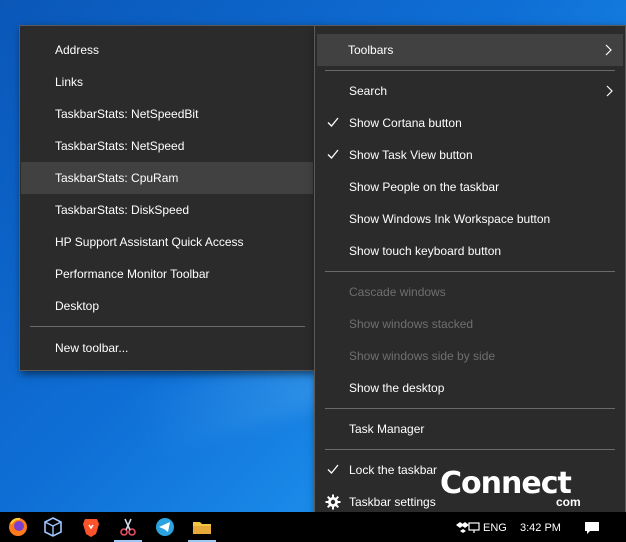 The height and width of the screenshot is (542, 626). I want to click on menu-item-diskspeed: TaskbarStats: DiskSpeed, so click(167, 210).